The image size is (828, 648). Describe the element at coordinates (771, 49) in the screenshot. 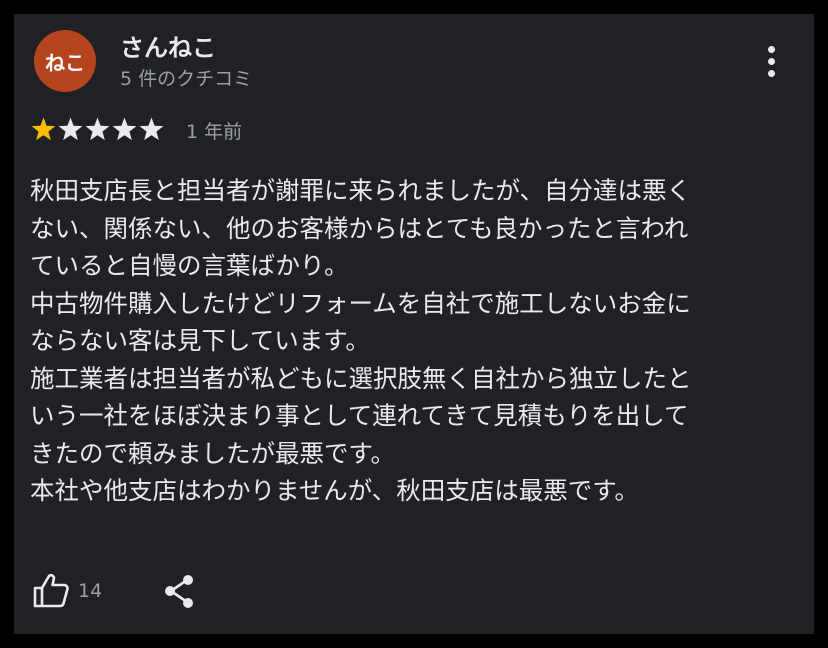

I see `more-vert-icon` at that location.